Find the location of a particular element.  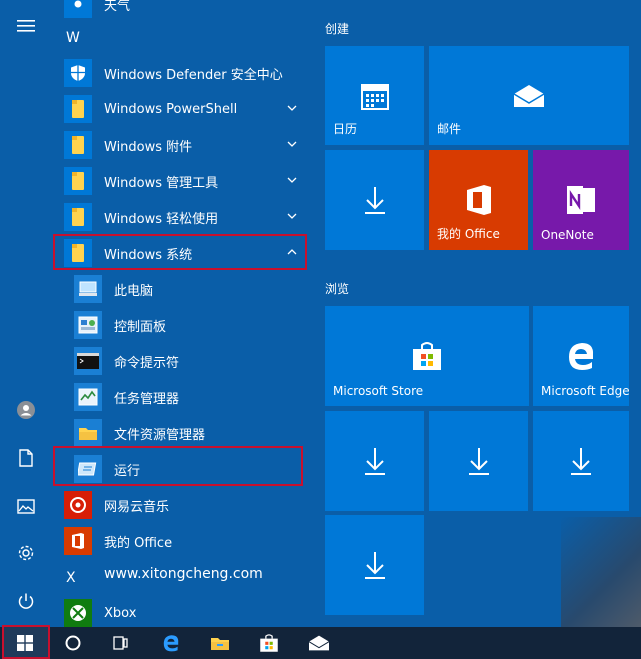

tile-my-office: 我的 Office is located at coordinates (478, 200).